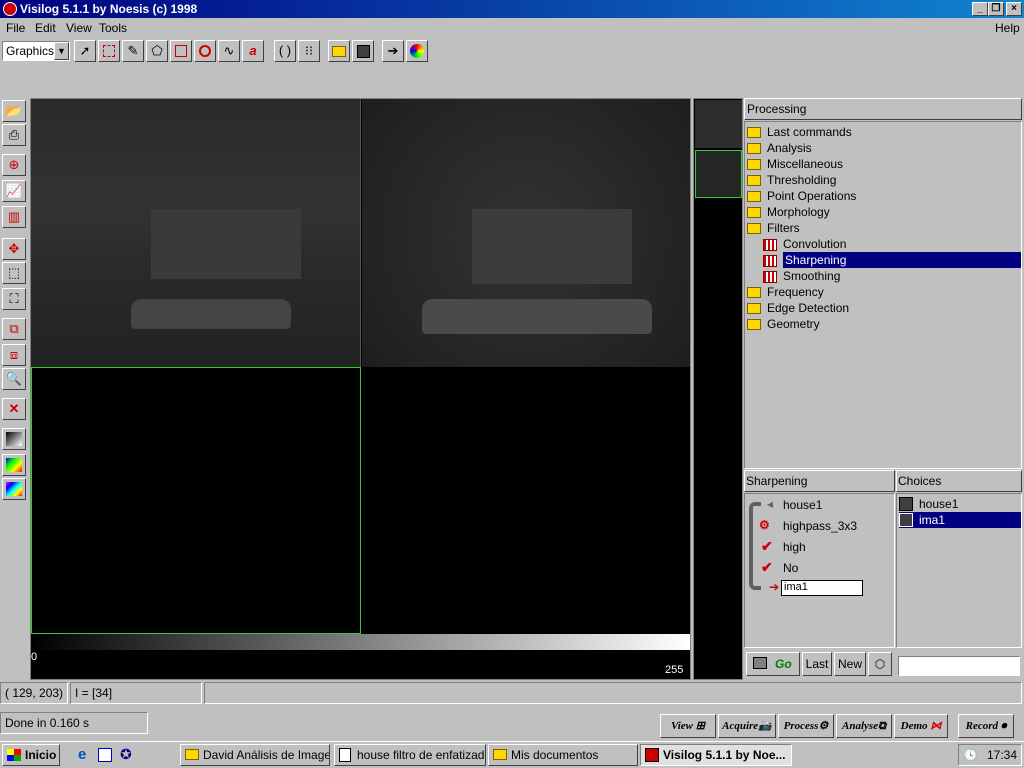  I want to click on transfer-icon: ➔, so click(393, 51).